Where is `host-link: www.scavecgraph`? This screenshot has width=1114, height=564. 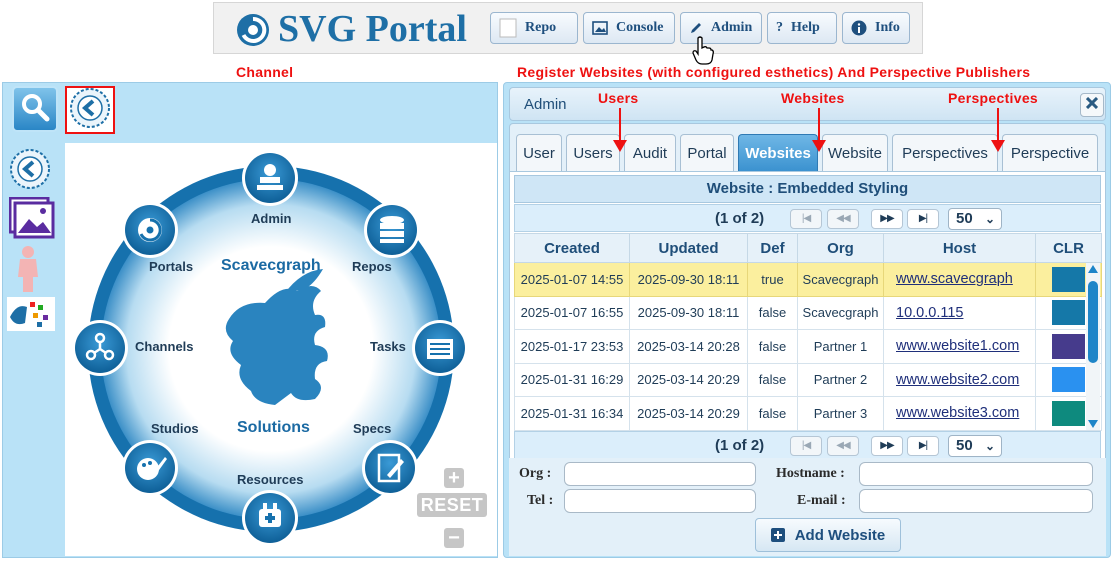 host-link: www.scavecgraph is located at coordinates (954, 279).